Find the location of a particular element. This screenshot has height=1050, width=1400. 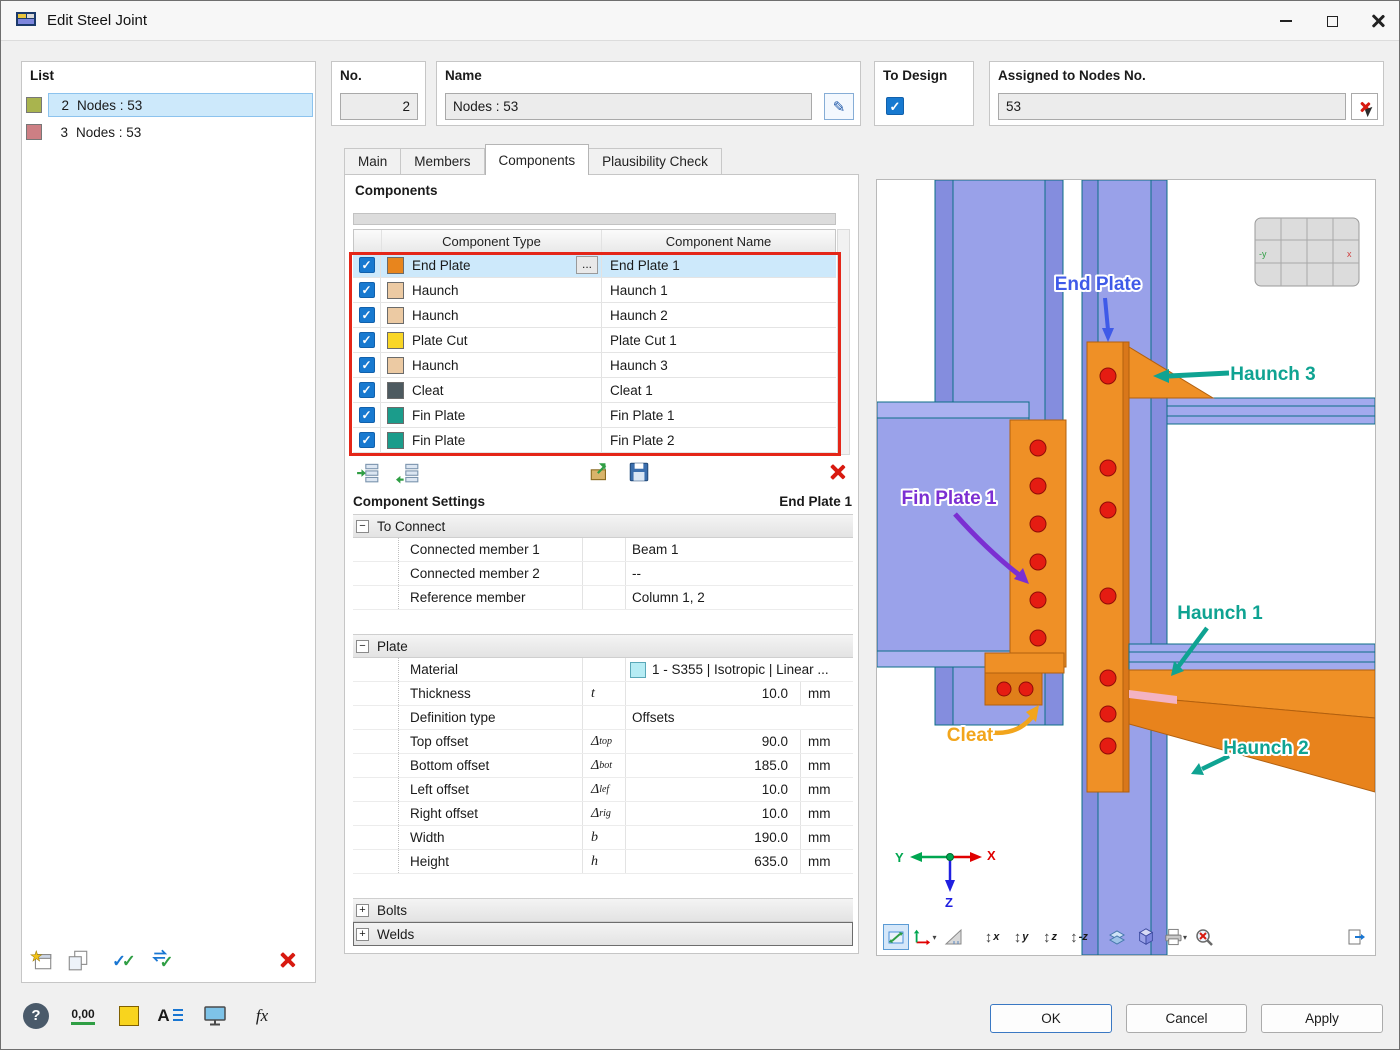

select-nodes-button is located at coordinates (1364, 106).